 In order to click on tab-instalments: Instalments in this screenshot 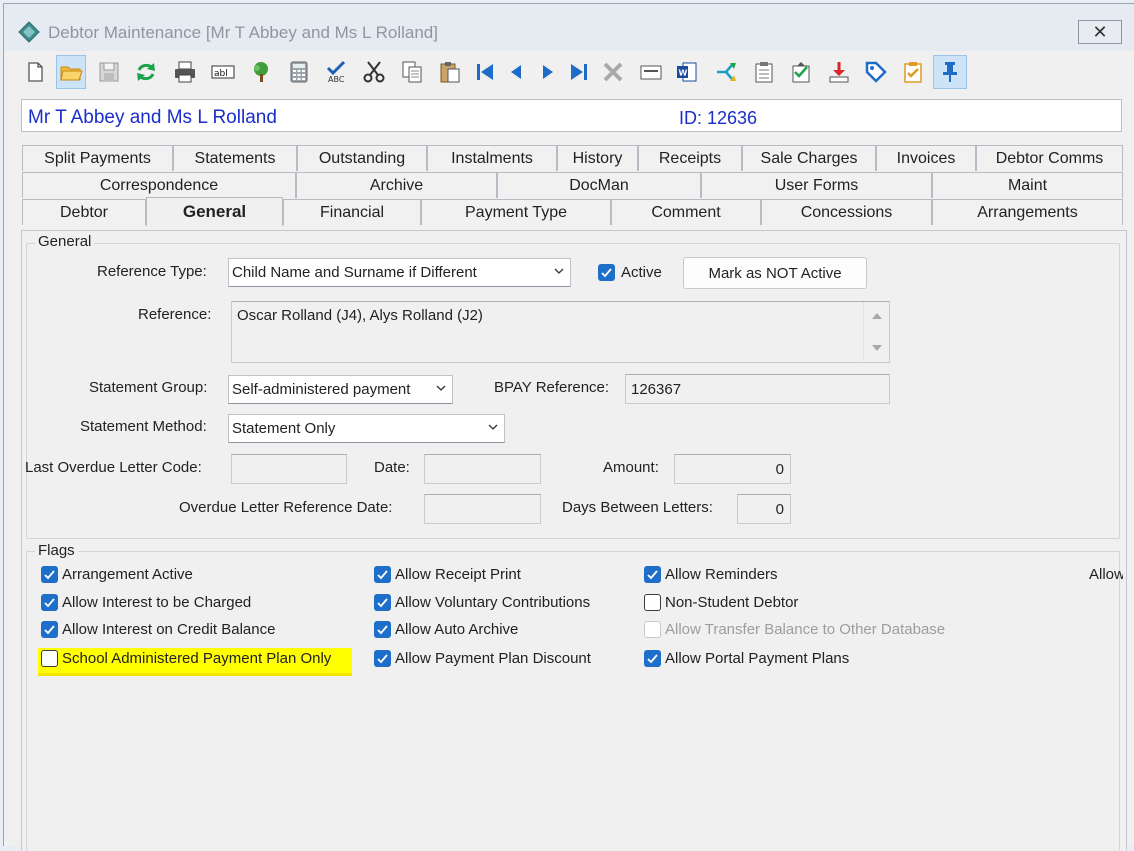, I will do `click(492, 158)`.